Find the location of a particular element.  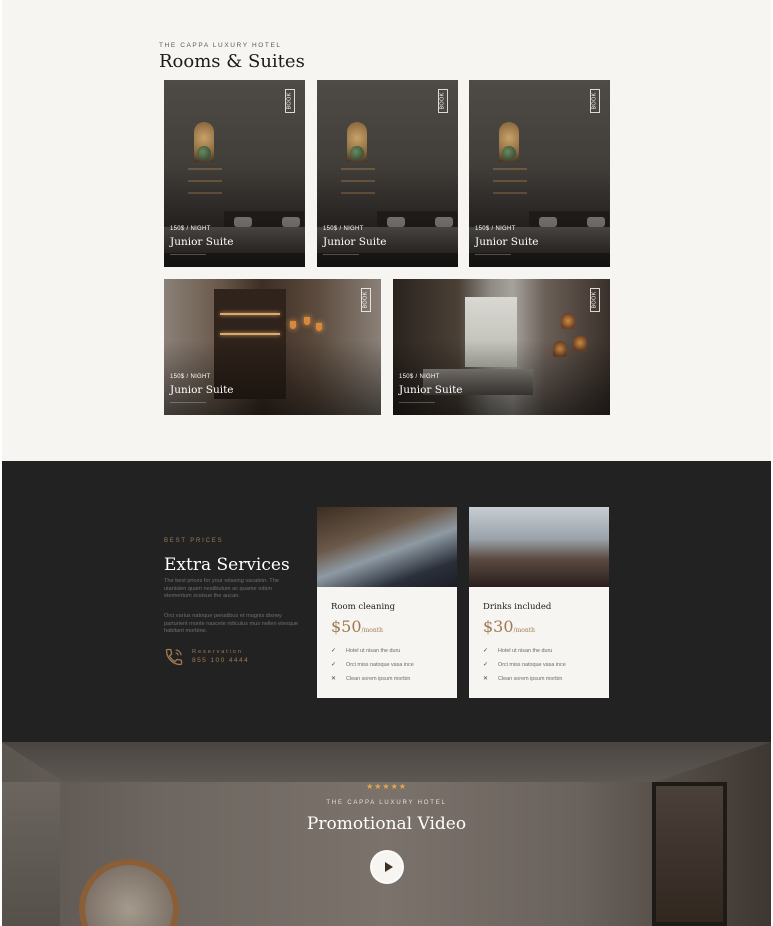

service-name: Drinks included is located at coordinates (517, 607).